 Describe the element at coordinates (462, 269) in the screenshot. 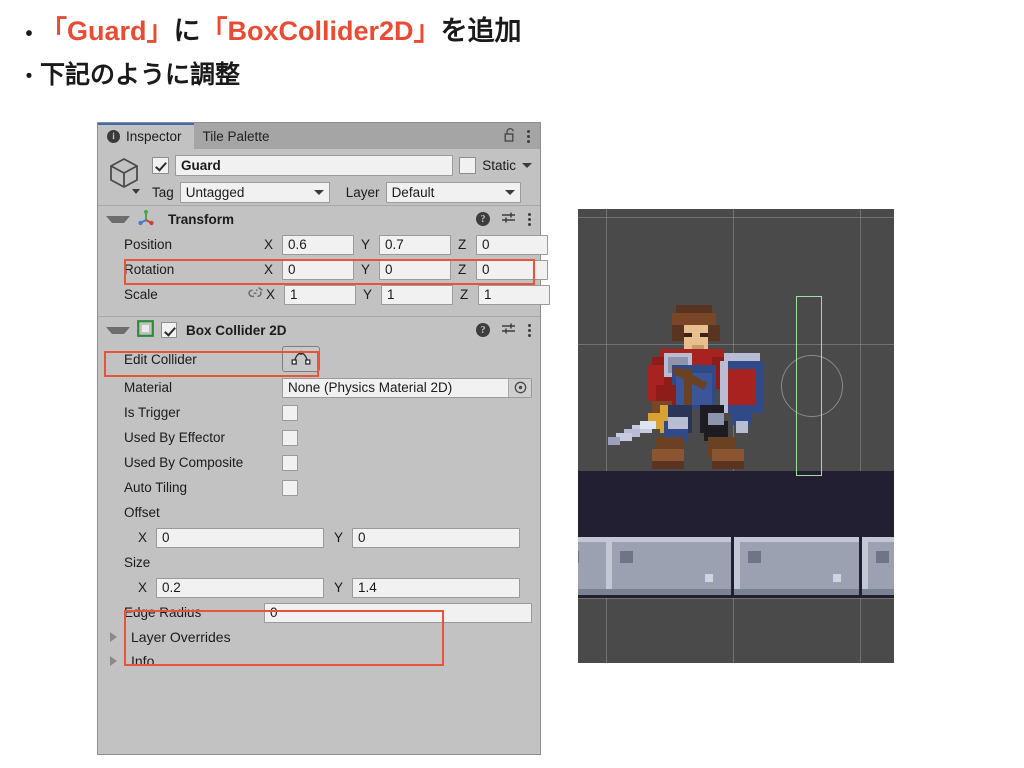

I see `rotation-z-axis-label: Z` at that location.